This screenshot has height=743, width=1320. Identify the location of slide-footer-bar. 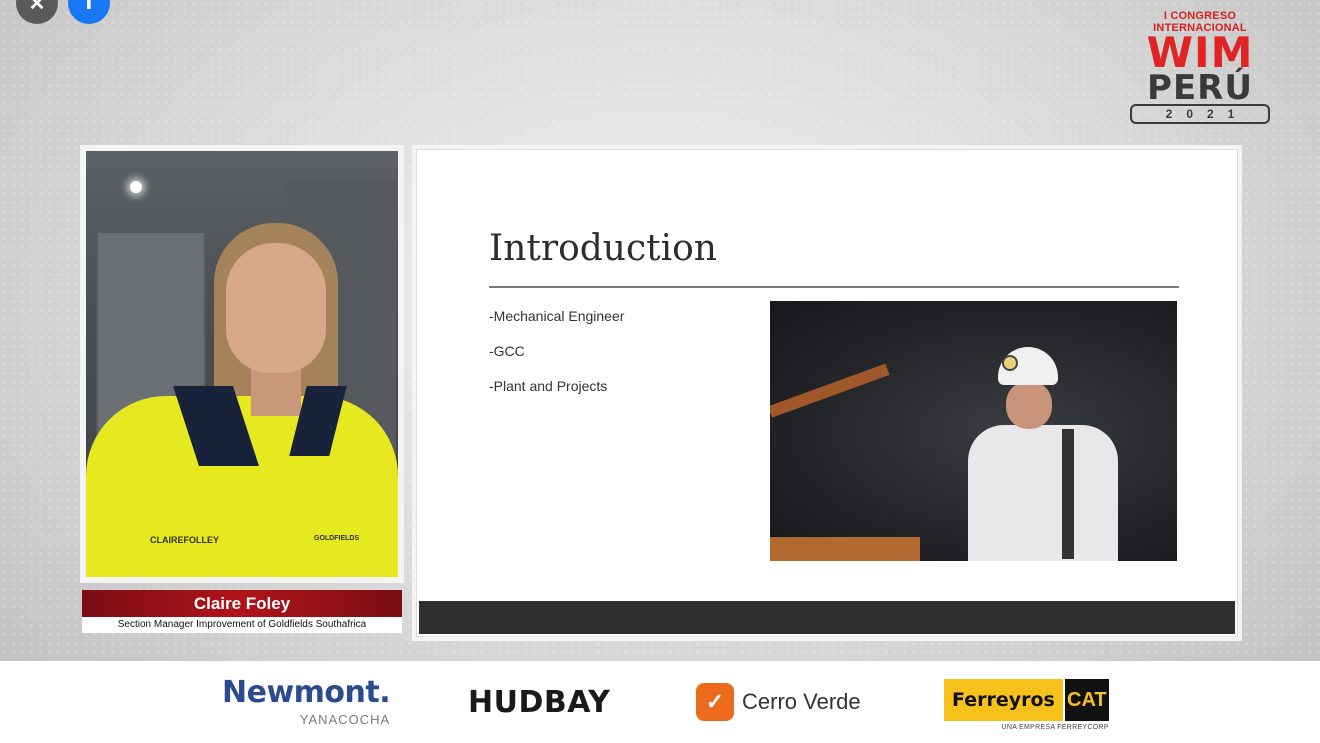
(827, 617).